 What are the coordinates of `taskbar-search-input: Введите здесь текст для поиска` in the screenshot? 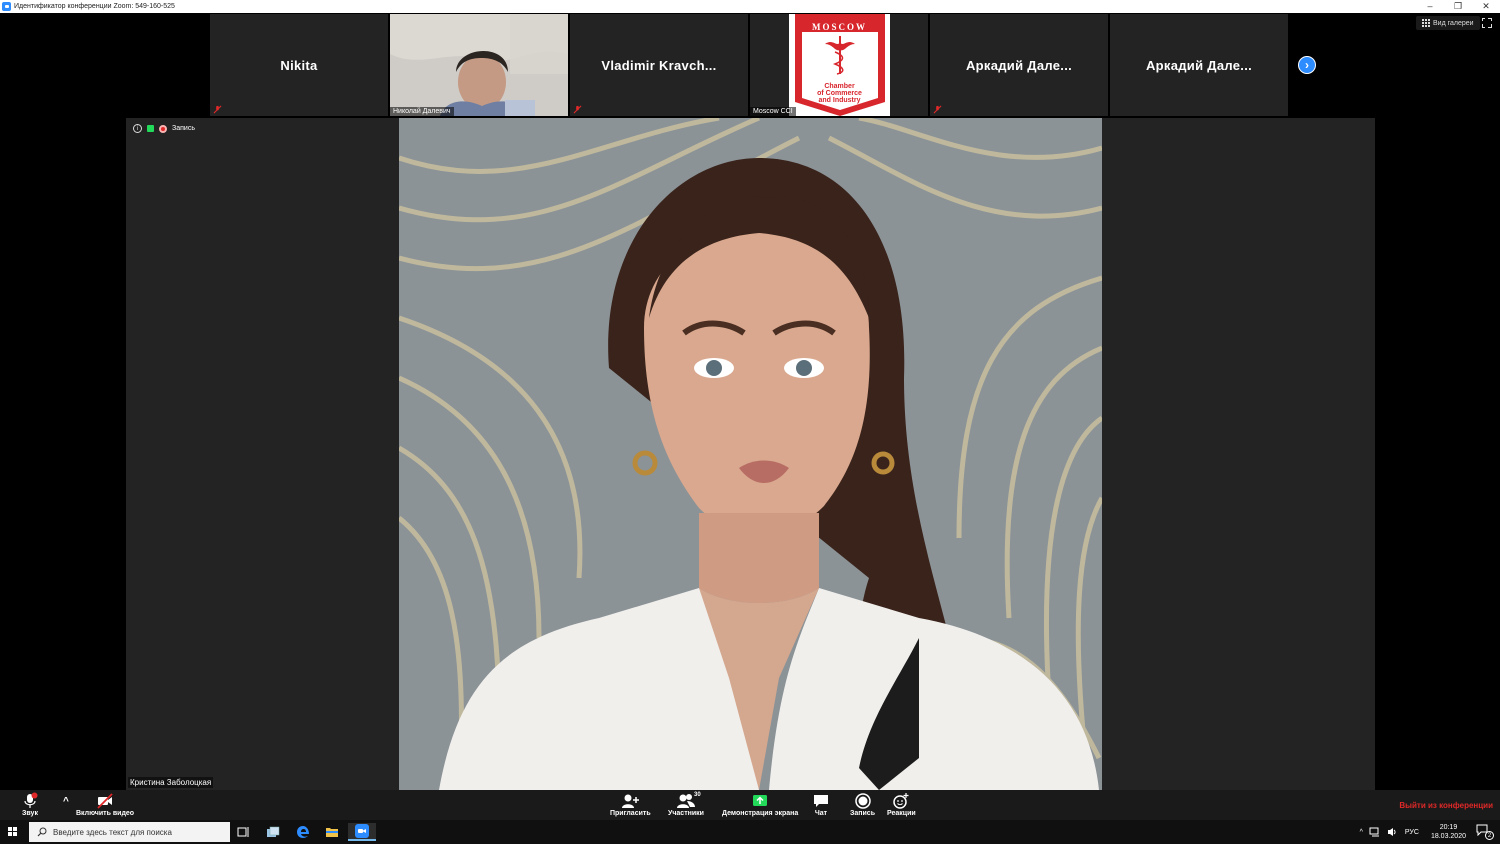 It's located at (129, 832).